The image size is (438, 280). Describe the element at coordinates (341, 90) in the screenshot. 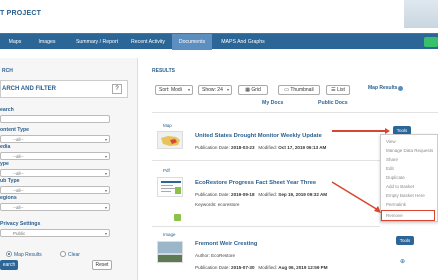

I see `list-label: List` at that location.